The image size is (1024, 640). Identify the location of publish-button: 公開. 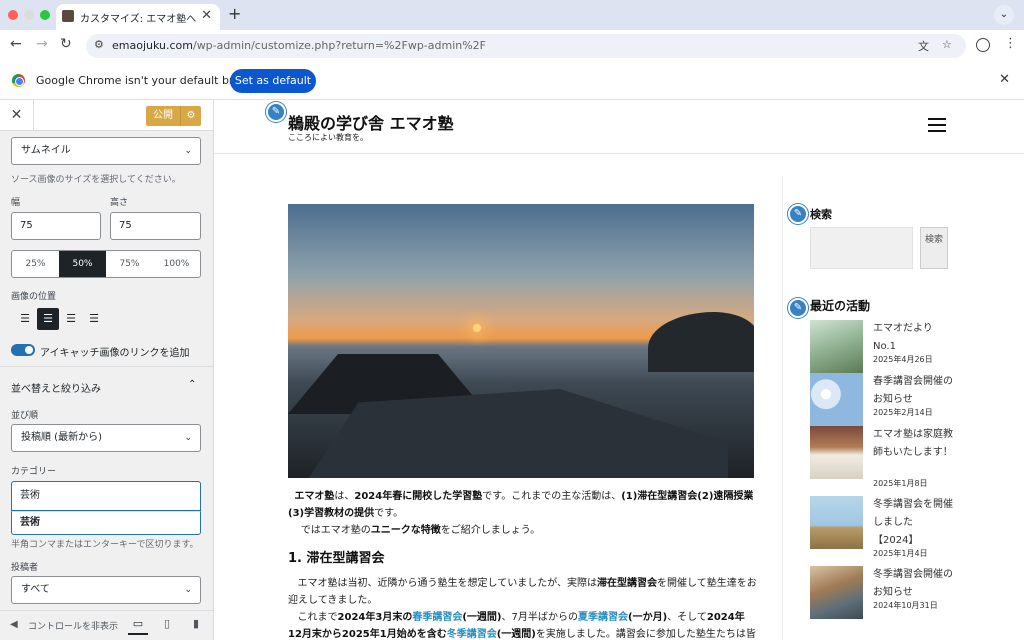
(163, 116).